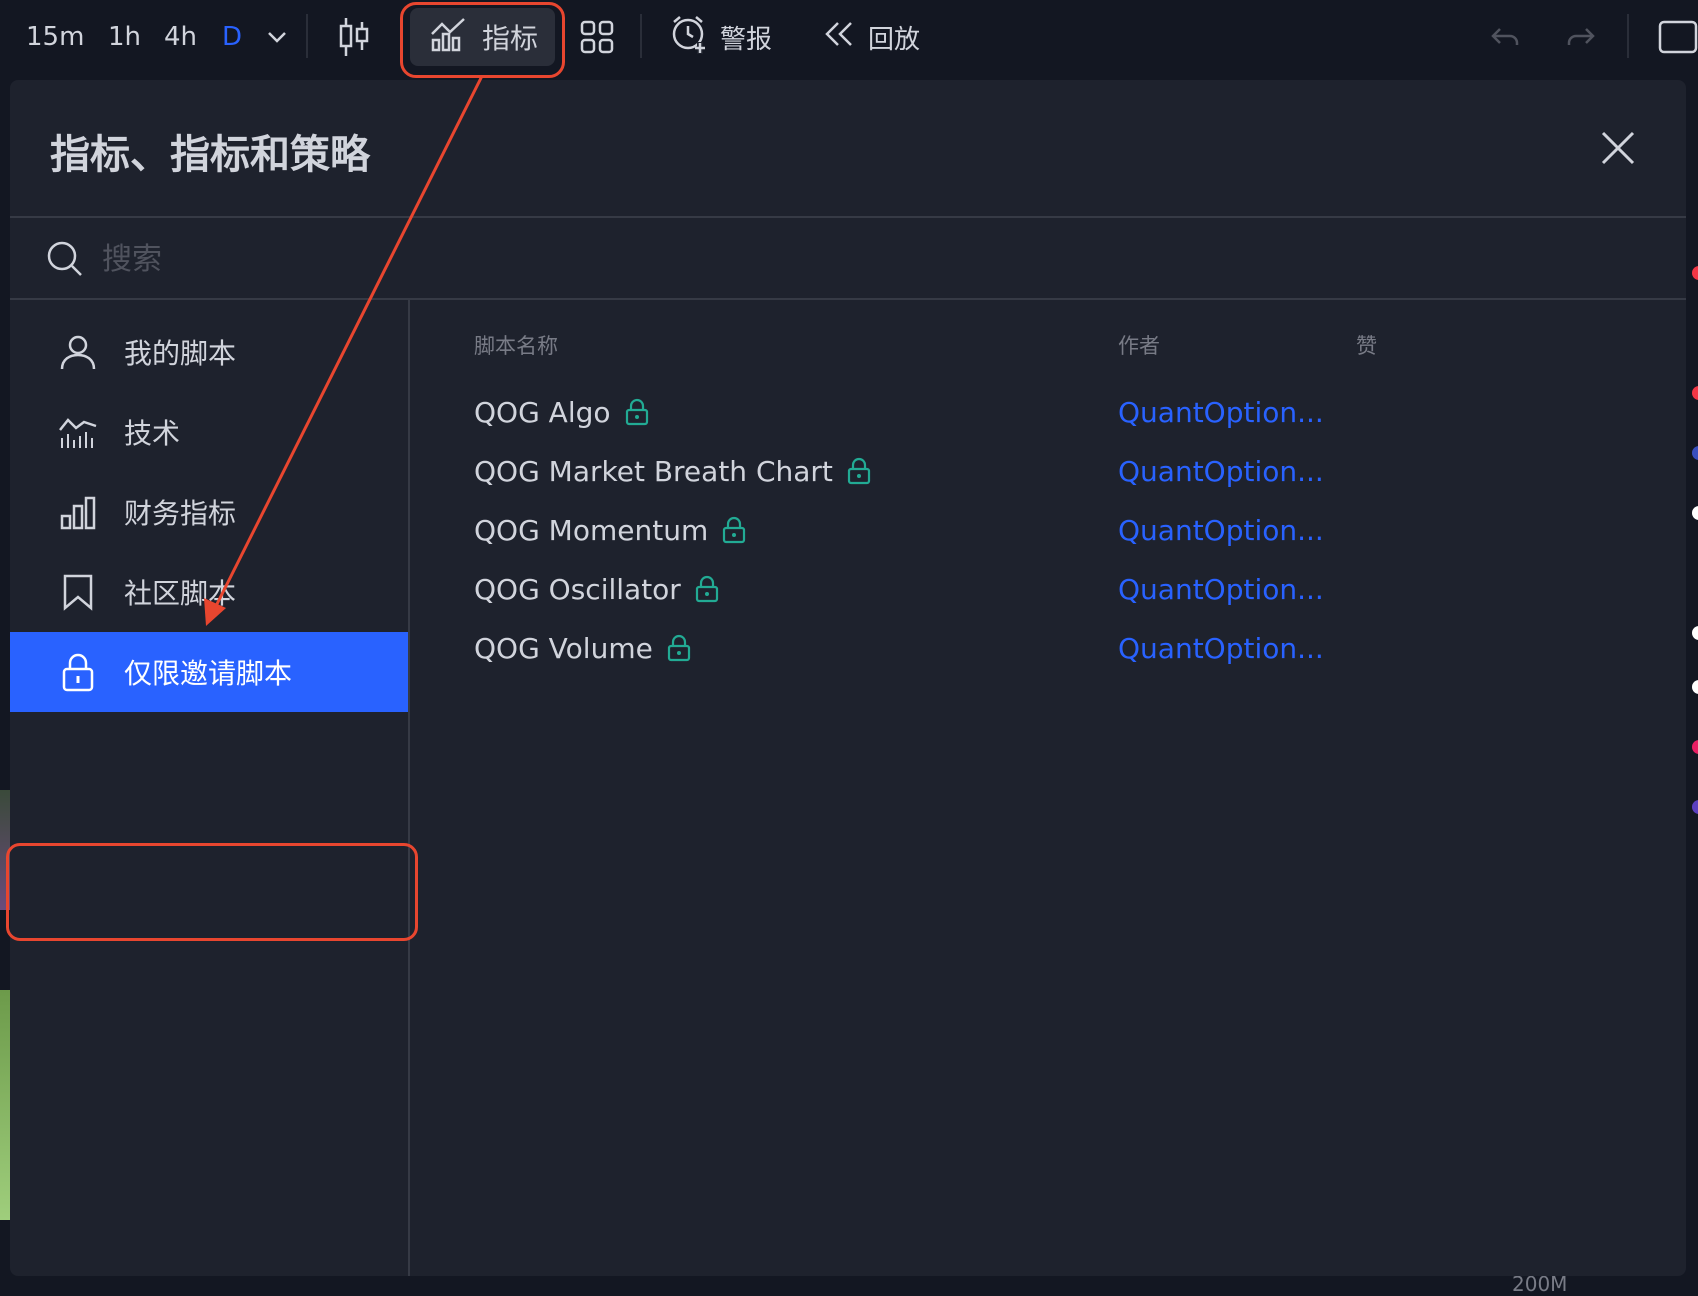 This screenshot has width=1698, height=1296. What do you see at coordinates (124, 37) in the screenshot?
I see `interval-1h: 1h` at bounding box center [124, 37].